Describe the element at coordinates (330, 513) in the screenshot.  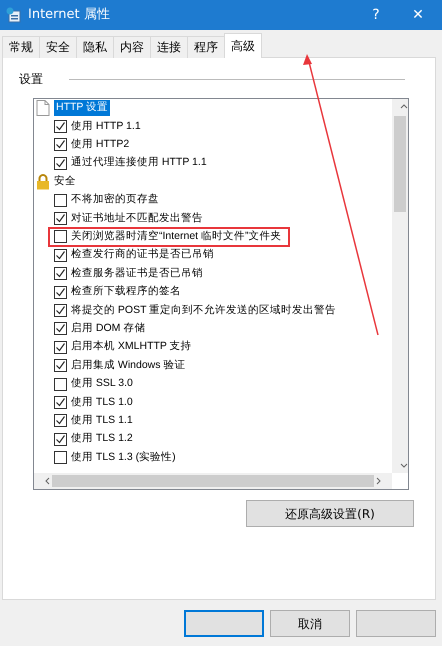
I see `restore-button: 还原高级设置(R)` at that location.